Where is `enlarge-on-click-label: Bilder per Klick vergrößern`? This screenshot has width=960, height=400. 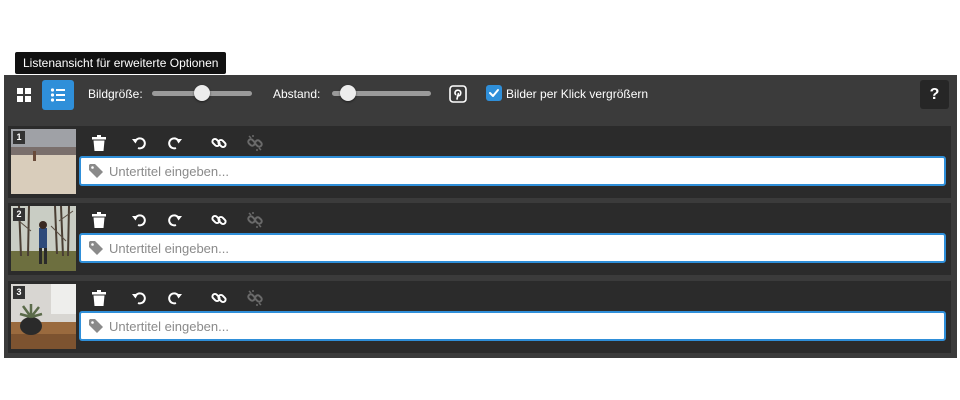 enlarge-on-click-label: Bilder per Klick vergrößern is located at coordinates (577, 94).